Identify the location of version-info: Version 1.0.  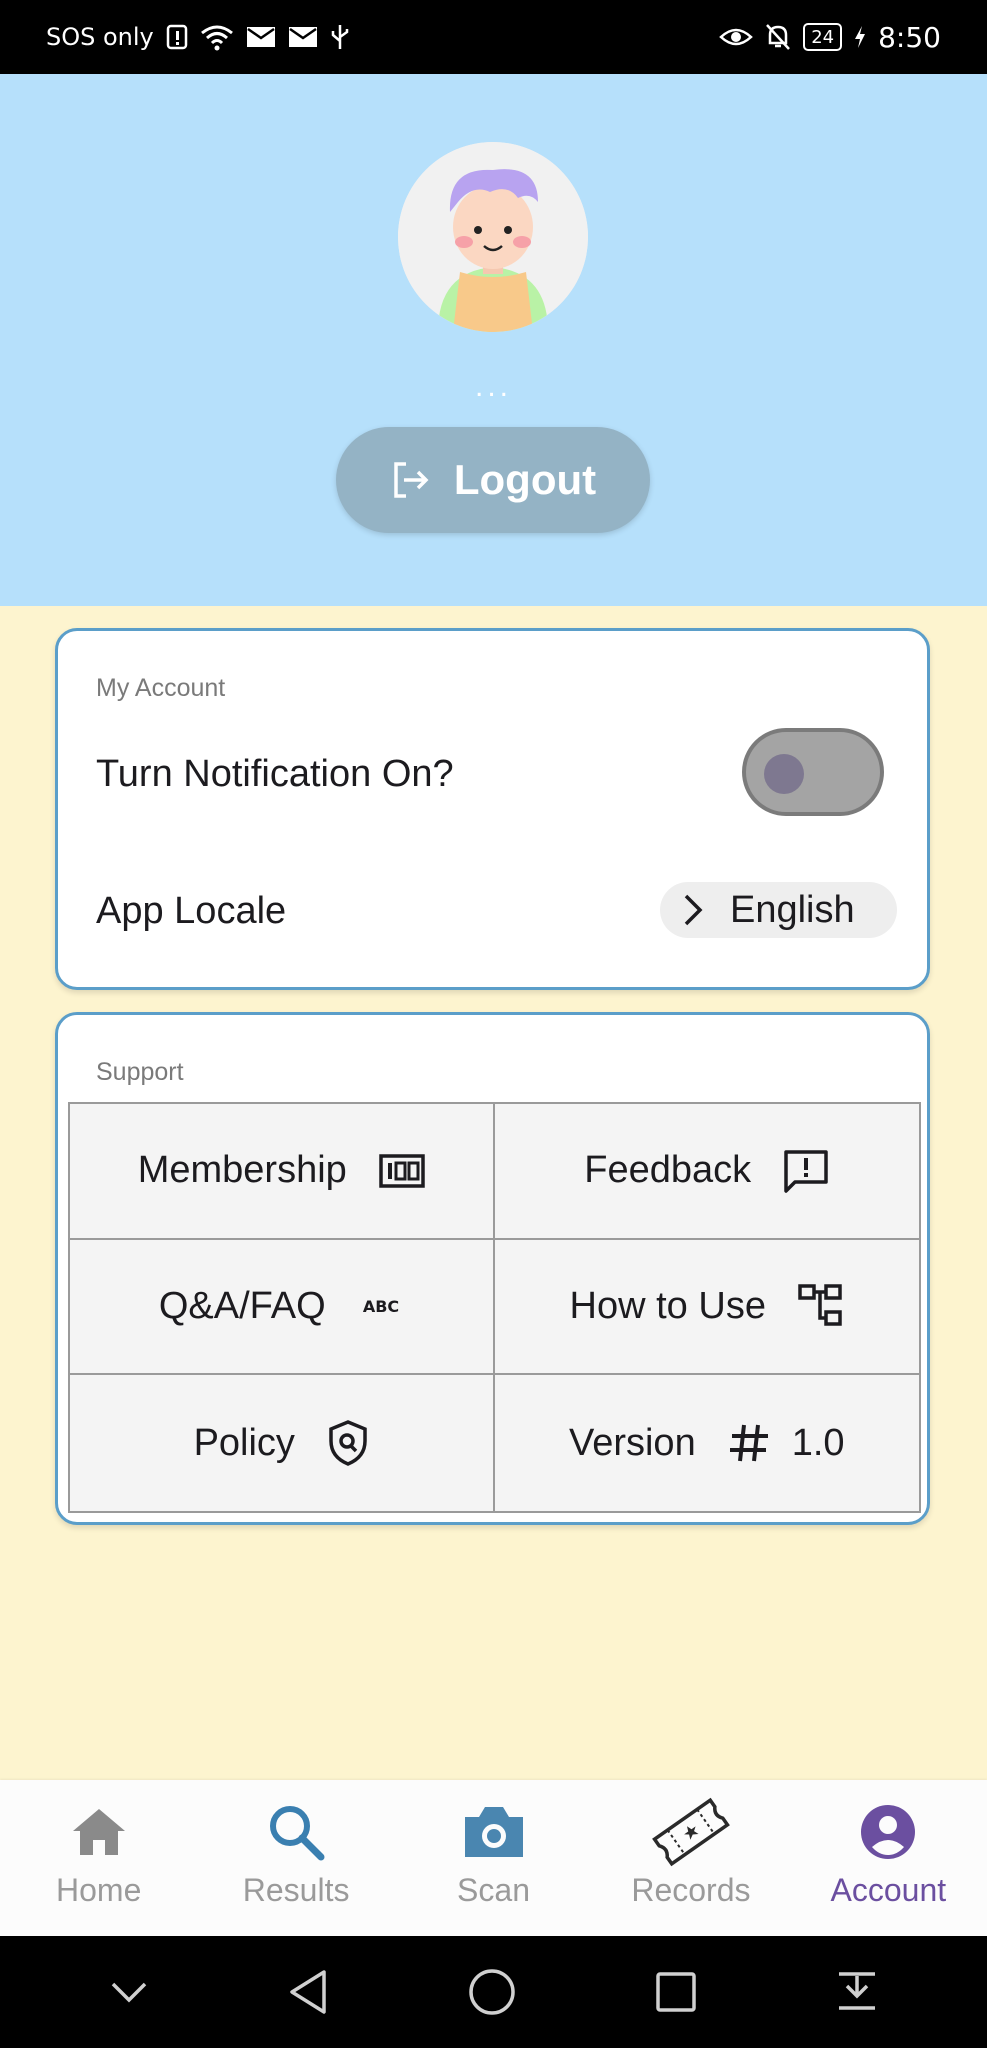
(707, 1443).